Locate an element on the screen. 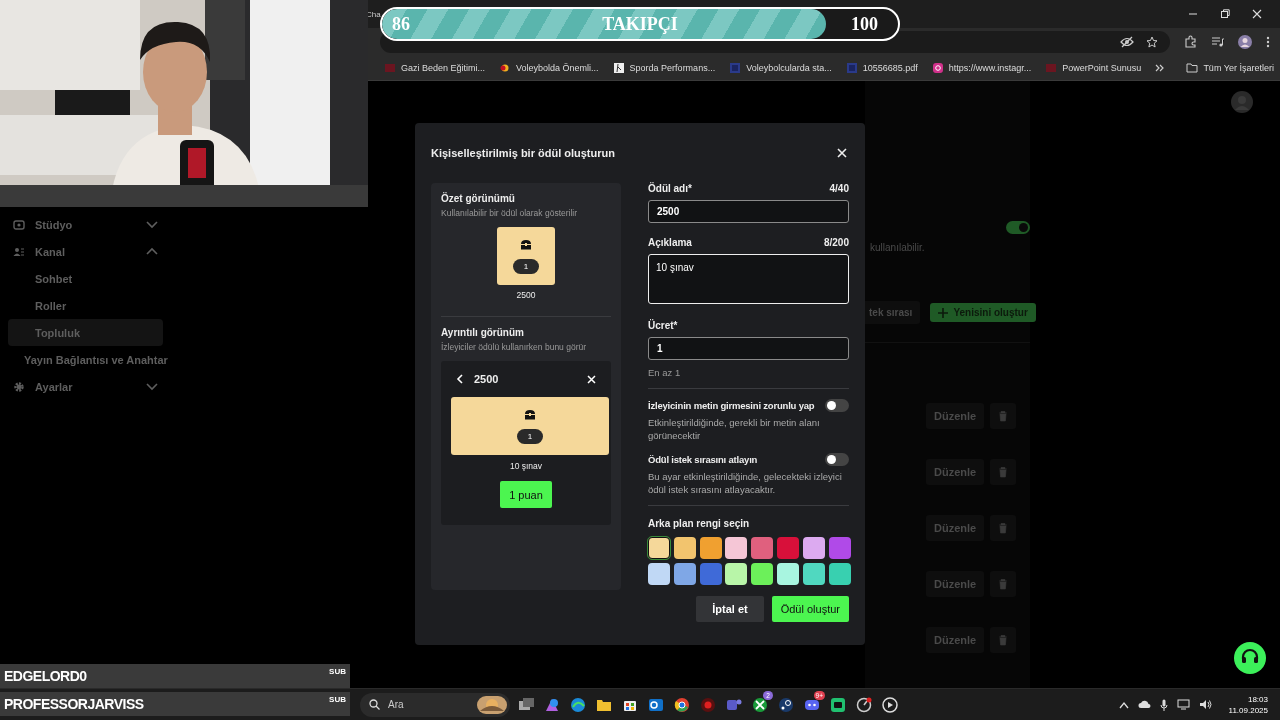  document-icon is located at coordinates (735, 67).